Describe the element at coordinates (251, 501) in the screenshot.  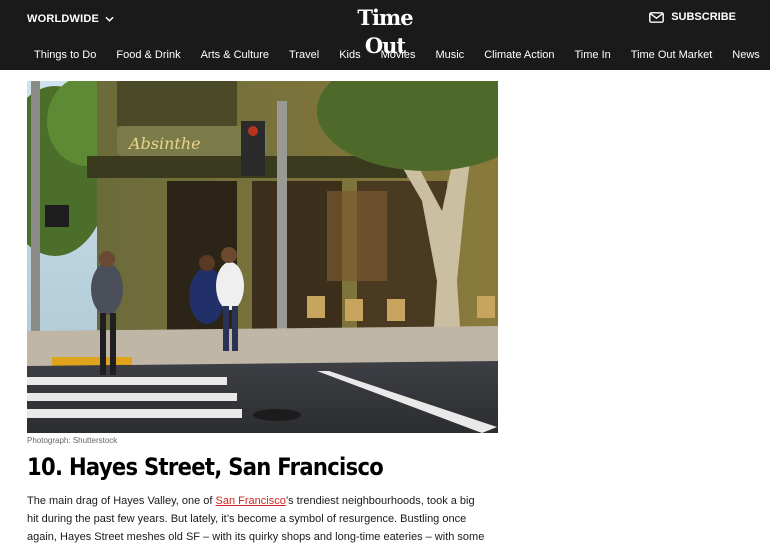
I see `san-francisco-link: San Francisco` at that location.